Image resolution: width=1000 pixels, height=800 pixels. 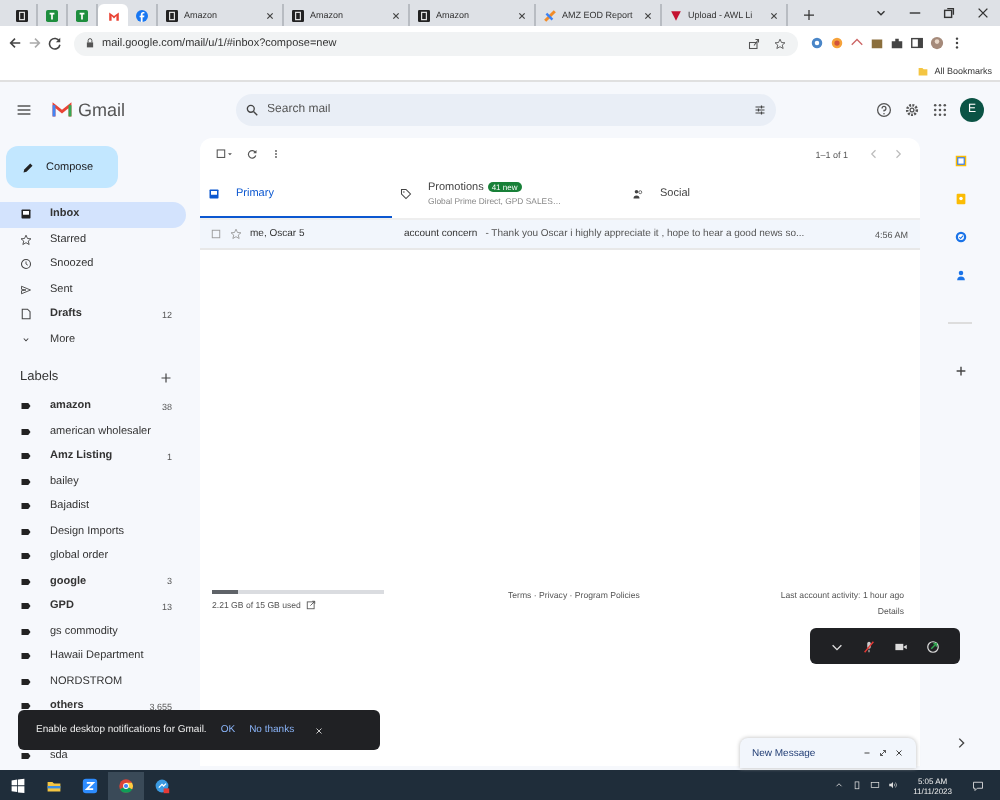 What do you see at coordinates (869, 646) in the screenshot?
I see `muted-microphone-icon` at bounding box center [869, 646].